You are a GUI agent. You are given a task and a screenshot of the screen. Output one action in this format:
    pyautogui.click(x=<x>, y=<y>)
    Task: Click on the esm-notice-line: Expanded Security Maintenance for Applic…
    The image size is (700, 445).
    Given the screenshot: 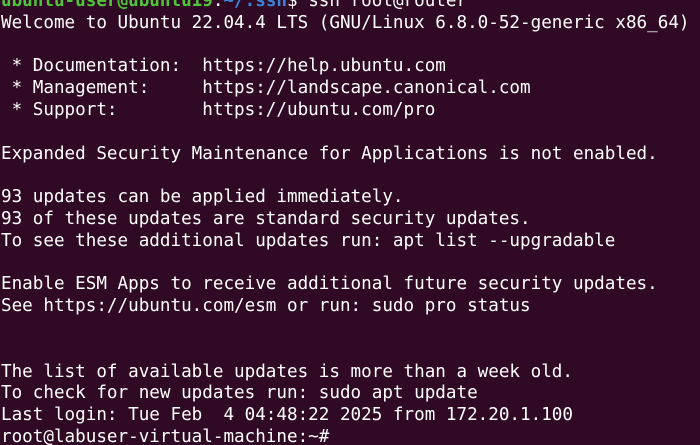 What is the action you would take?
    pyautogui.click(x=329, y=153)
    